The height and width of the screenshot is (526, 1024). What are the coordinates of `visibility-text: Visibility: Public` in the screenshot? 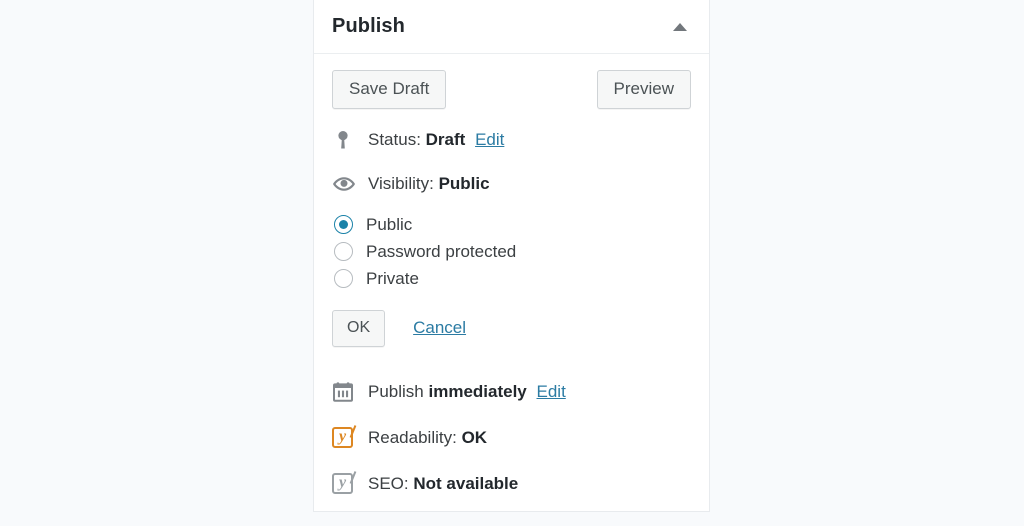 It's located at (429, 184).